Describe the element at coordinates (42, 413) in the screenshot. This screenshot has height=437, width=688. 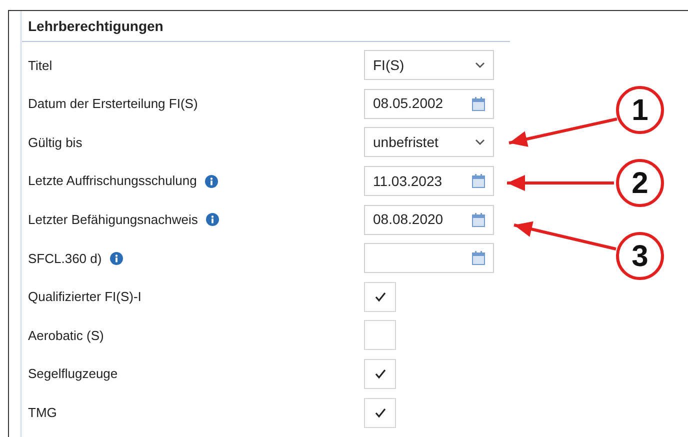
I see `field-label: TMG` at that location.